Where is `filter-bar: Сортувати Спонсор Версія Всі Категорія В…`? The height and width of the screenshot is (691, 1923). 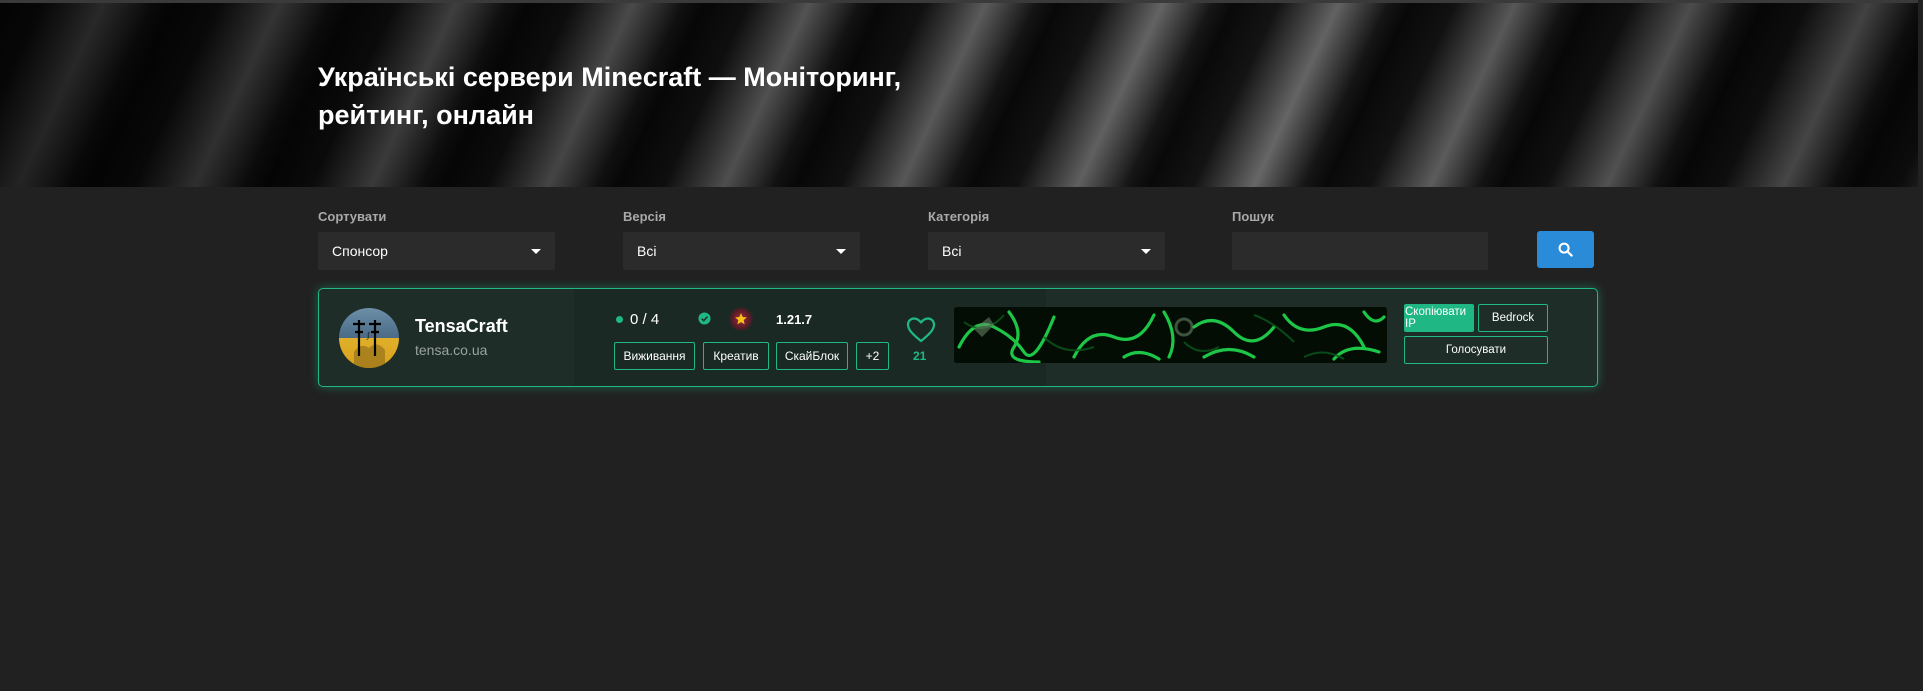 filter-bar: Сортувати Спонсор Версія Всі Категорія В… is located at coordinates (956, 239).